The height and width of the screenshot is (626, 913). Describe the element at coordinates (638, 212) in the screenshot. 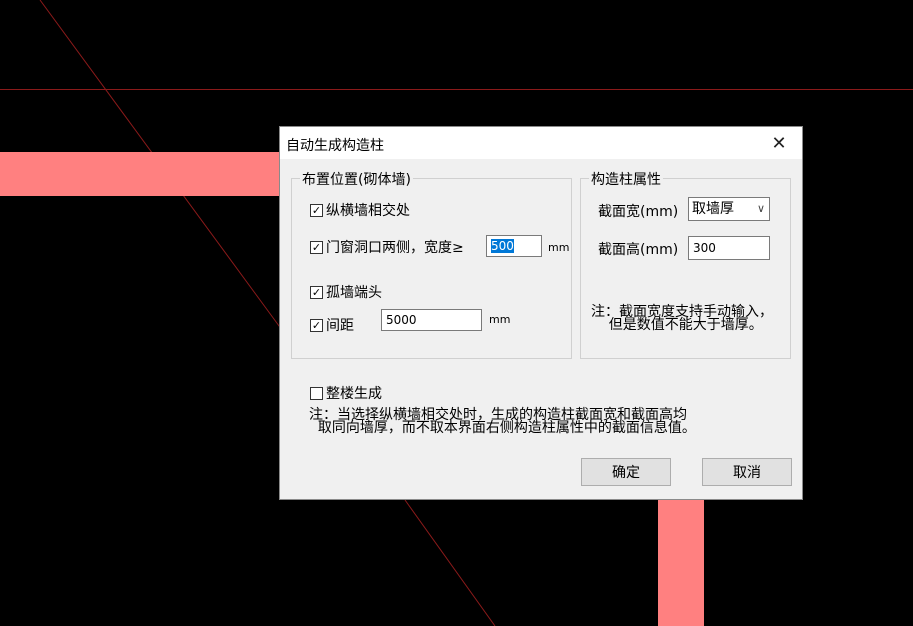

I see `section-width-label: 截面宽(mm)` at that location.